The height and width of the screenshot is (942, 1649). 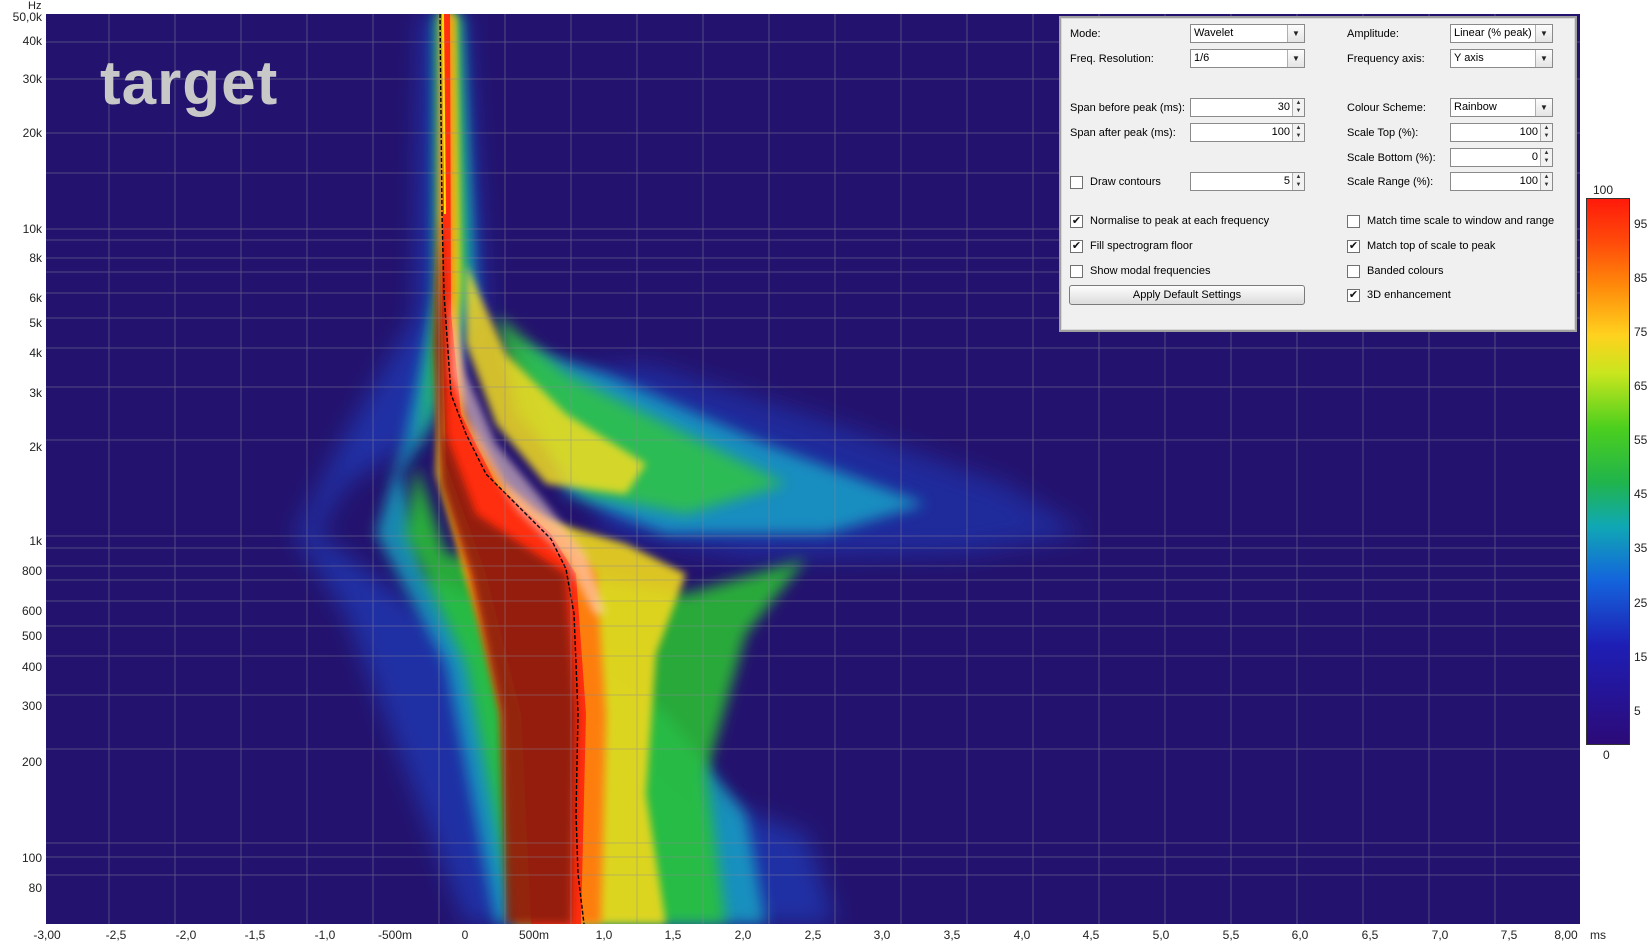 I want to click on y-tick: 20k, so click(x=32, y=133).